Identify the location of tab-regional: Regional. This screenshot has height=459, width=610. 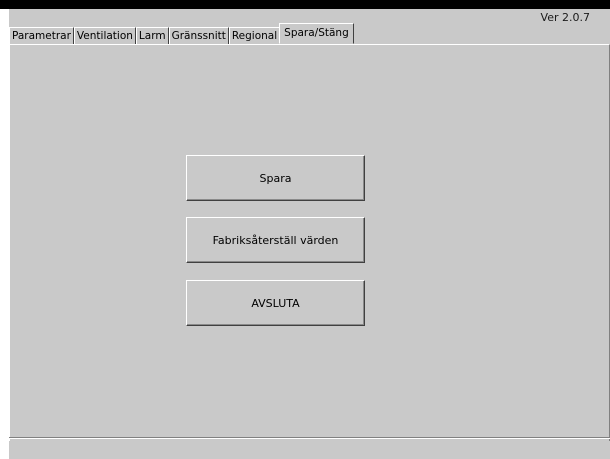
(254, 35).